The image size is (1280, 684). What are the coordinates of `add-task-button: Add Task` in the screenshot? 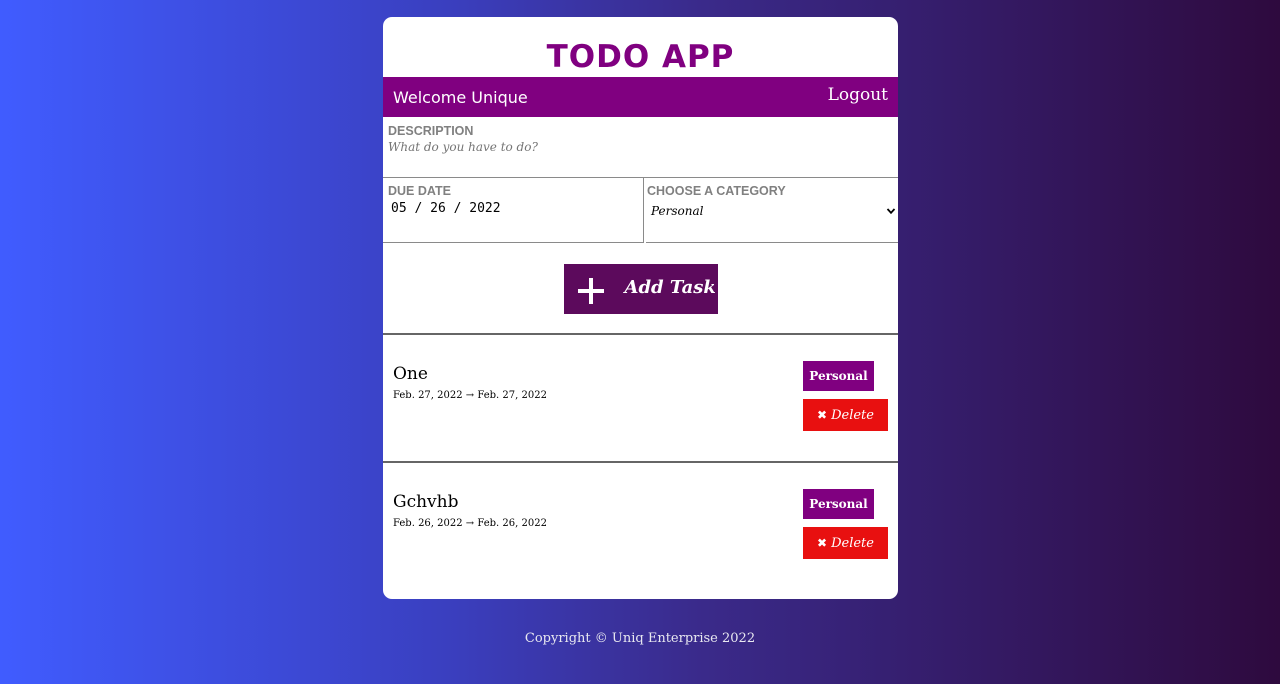 It's located at (640, 289).